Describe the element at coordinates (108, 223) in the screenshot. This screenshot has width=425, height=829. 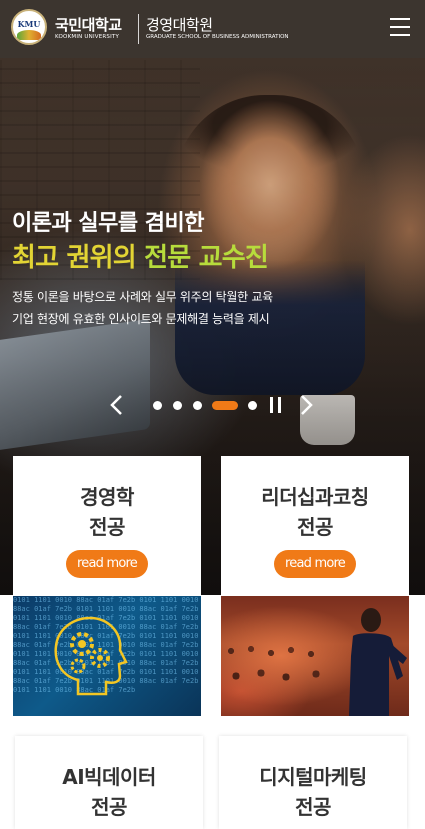
I see `hero-headline-line1: 이론과 실무를 겸비한` at that location.